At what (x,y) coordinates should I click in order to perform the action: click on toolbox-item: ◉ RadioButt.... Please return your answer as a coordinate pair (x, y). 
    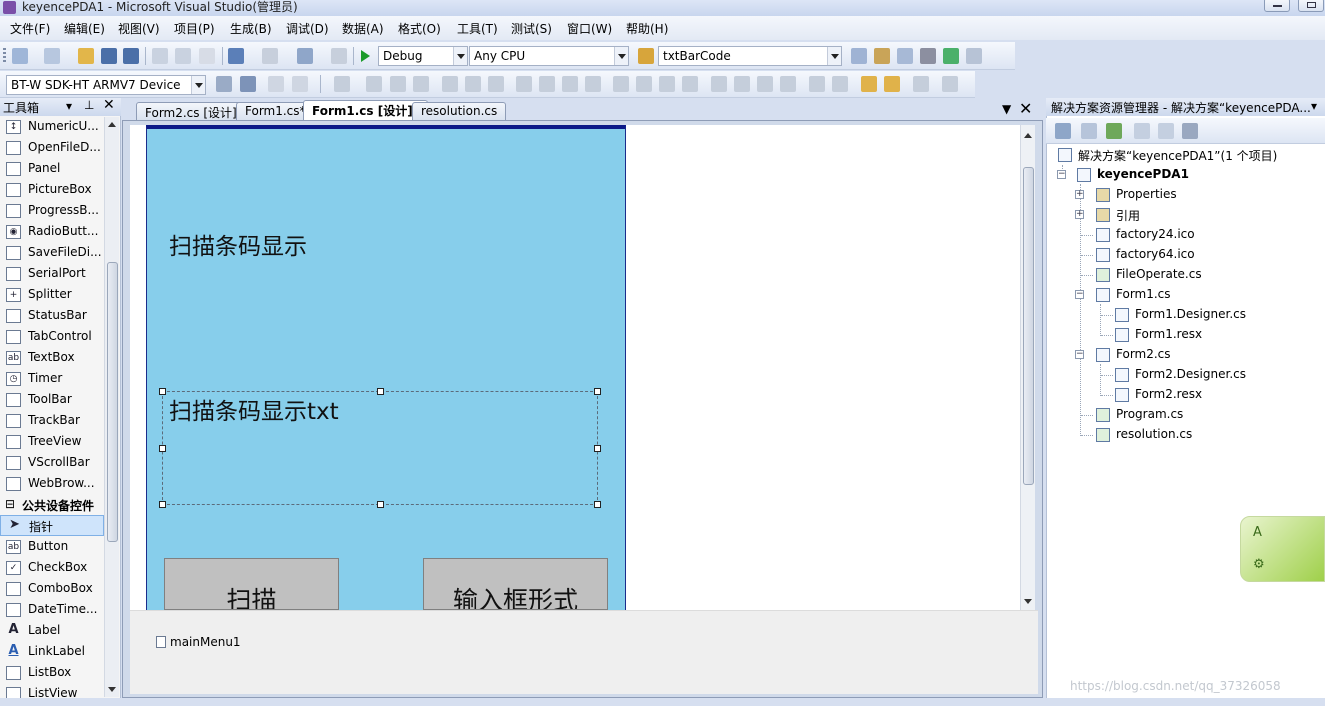
    Looking at the image, I should click on (52, 232).